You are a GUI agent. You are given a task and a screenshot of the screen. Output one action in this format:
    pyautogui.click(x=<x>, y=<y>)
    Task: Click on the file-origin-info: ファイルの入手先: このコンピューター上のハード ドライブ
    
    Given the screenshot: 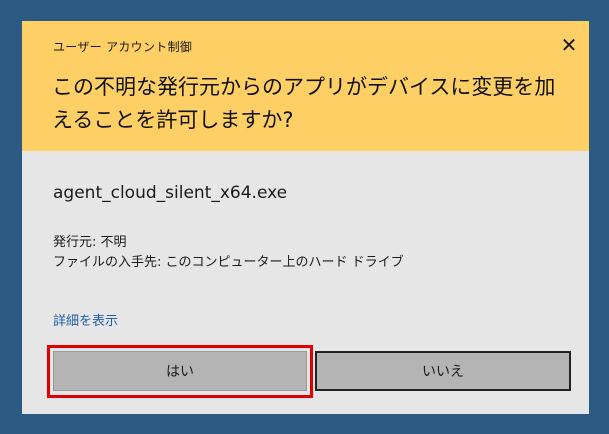 What is the action you would take?
    pyautogui.click(x=228, y=262)
    